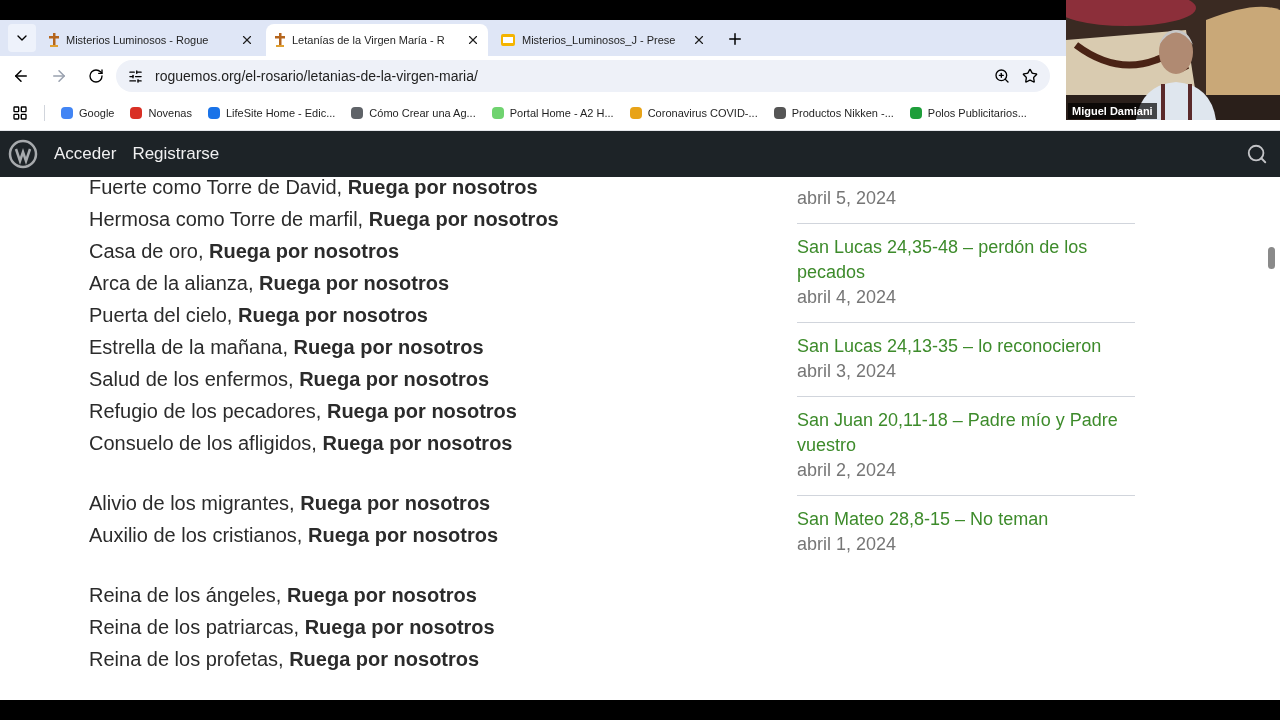  Describe the element at coordinates (170, 113) in the screenshot. I see `bookmark-label: Novenas` at that location.